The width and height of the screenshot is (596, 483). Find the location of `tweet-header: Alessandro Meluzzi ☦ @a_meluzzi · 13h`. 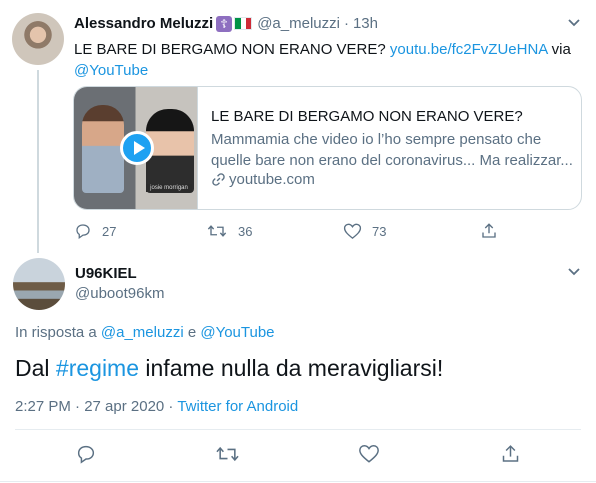

tweet-header: Alessandro Meluzzi ☦ @a_meluzzi · 13h is located at coordinates (226, 23).